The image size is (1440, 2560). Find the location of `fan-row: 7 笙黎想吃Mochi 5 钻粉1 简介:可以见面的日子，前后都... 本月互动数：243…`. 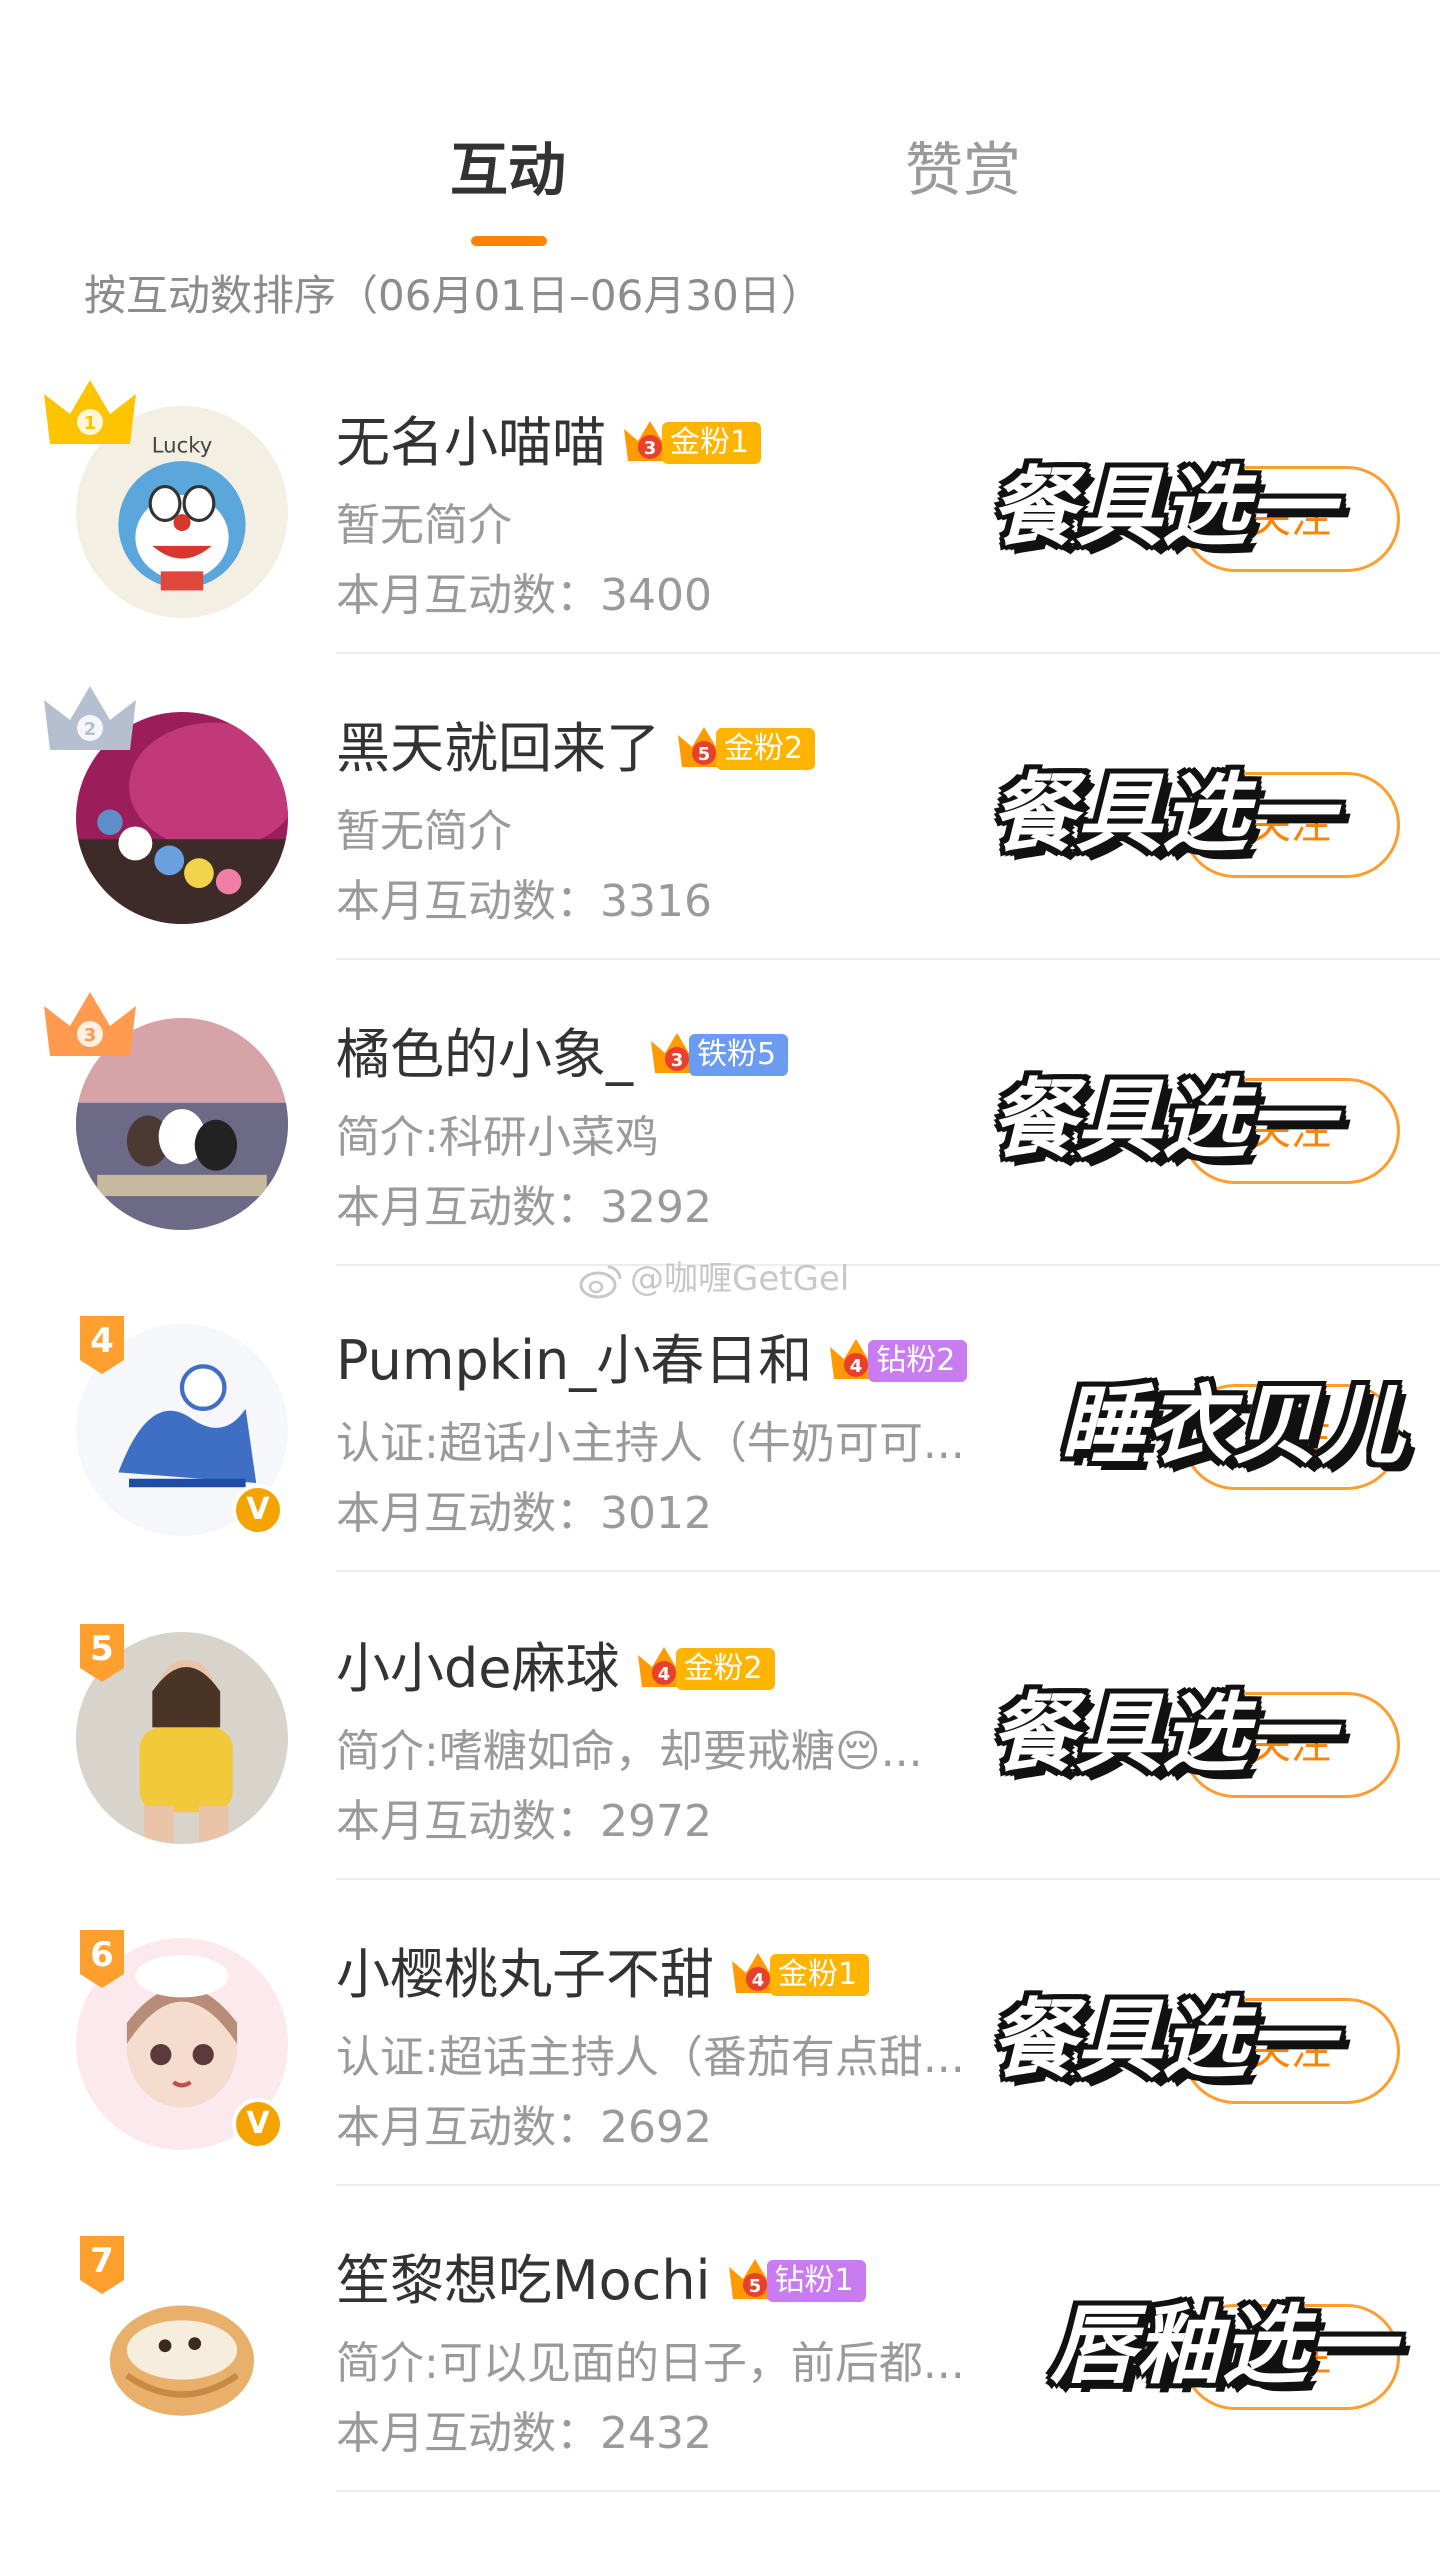

fan-row: 7 笙黎想吃Mochi 5 钻粉1 简介:可以见面的日子，前后都... 本月互动数：243… is located at coordinates (720, 2339).